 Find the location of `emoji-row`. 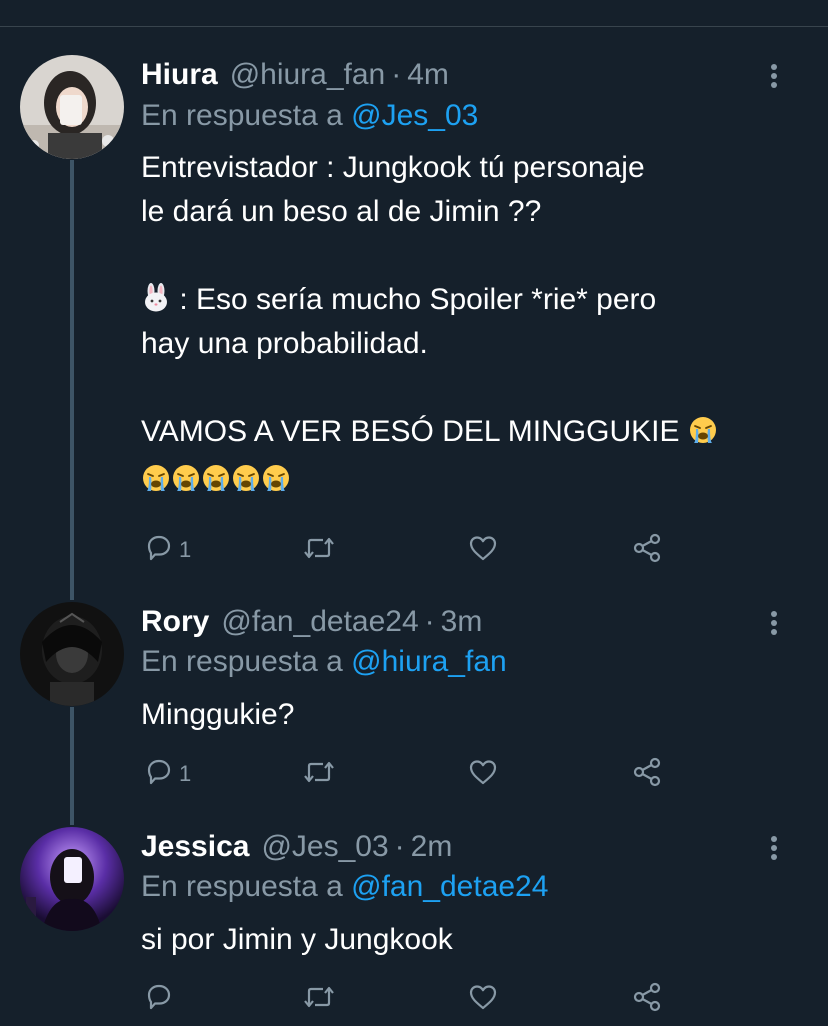

emoji-row is located at coordinates (471, 480).